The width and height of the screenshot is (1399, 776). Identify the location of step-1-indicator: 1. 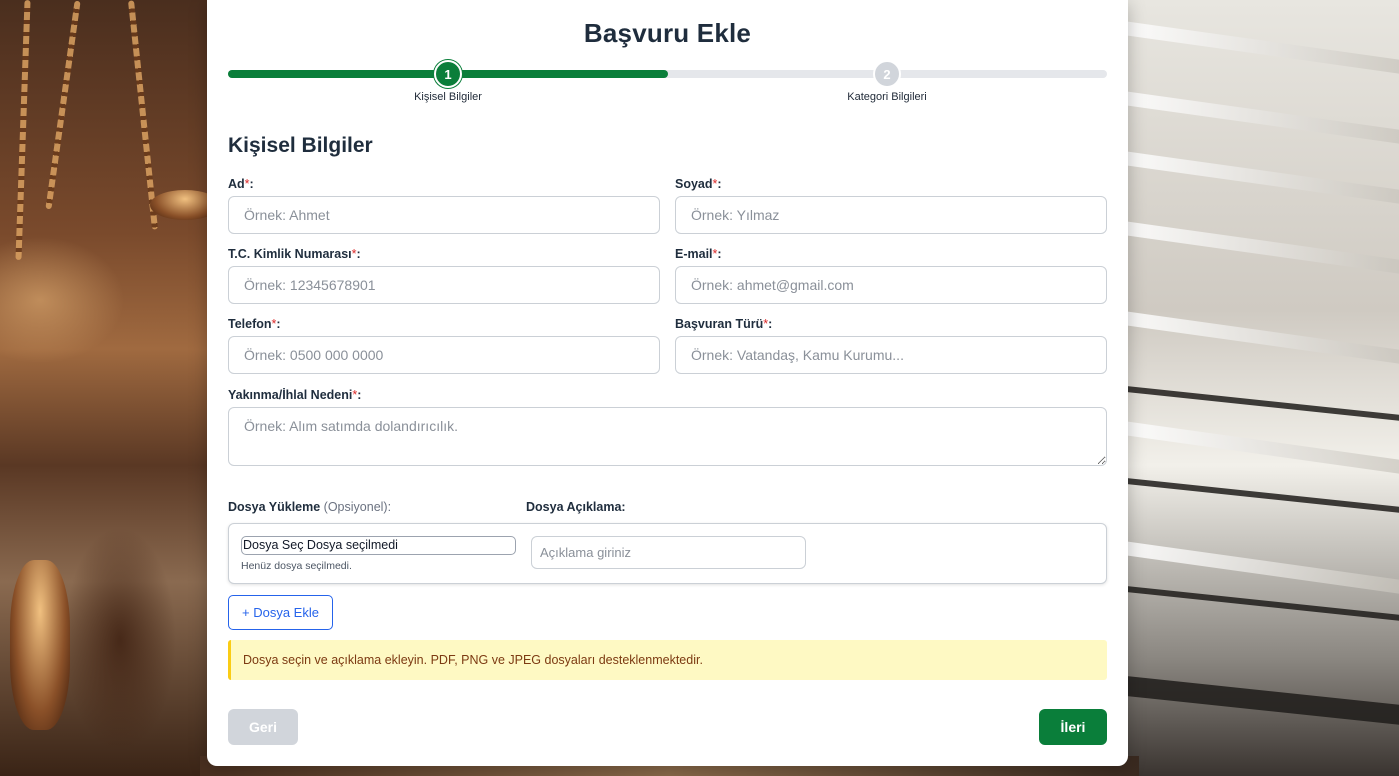
(448, 74).